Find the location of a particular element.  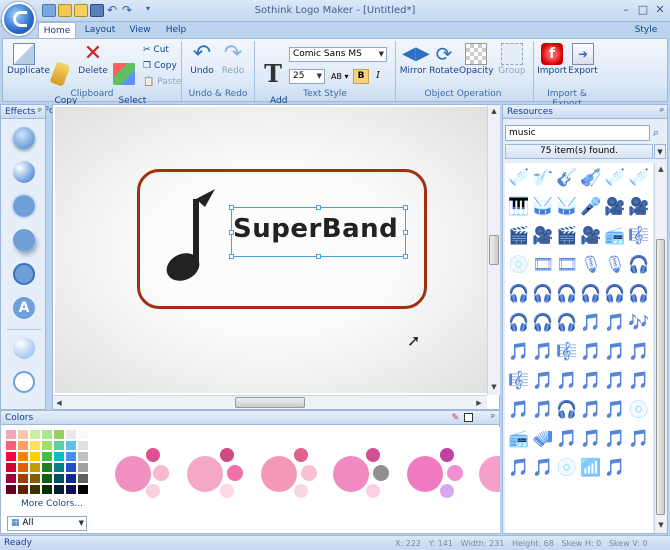

music-resource-icon: 💿 is located at coordinates (639, 410).